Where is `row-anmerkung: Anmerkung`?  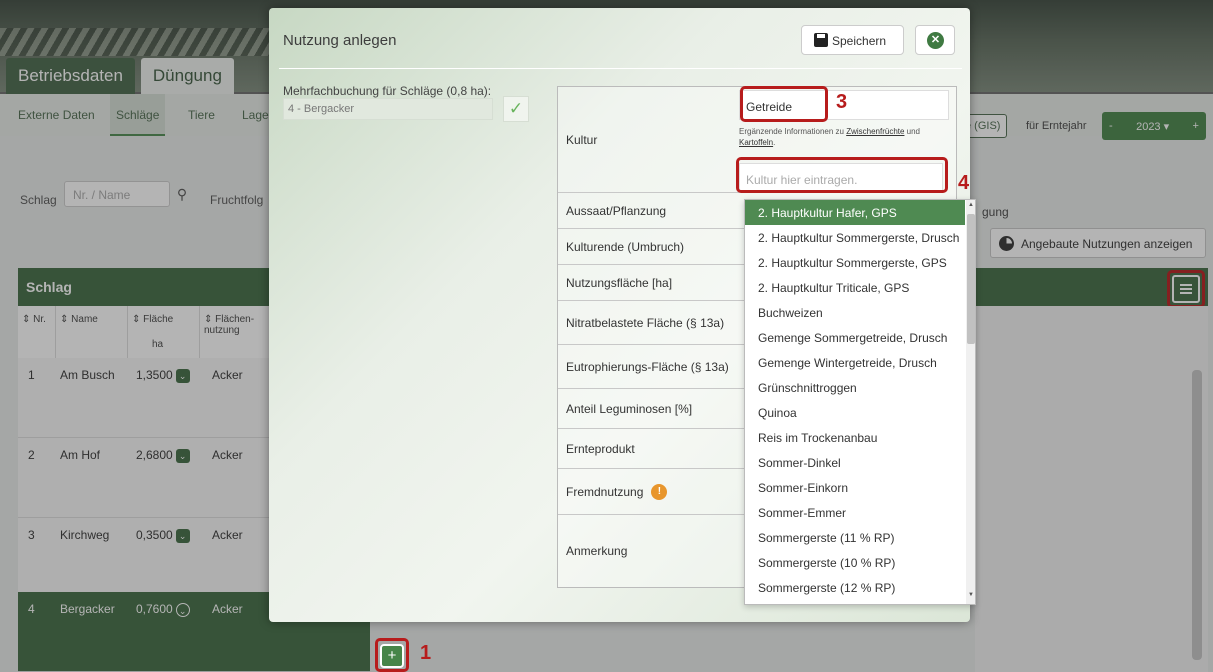
row-anmerkung: Anmerkung is located at coordinates (597, 551).